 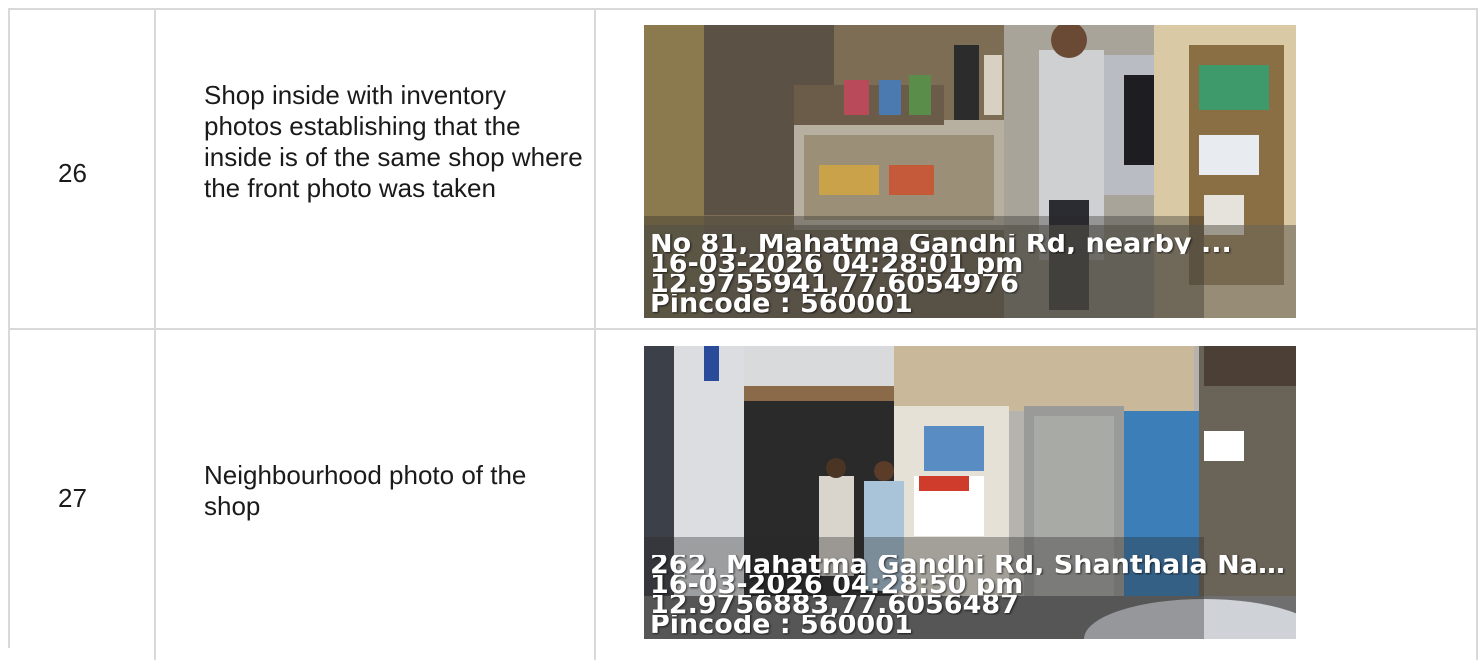 I want to click on geotag-datetime: 16-03-2026 04:28:50 pm, so click(x=837, y=585).